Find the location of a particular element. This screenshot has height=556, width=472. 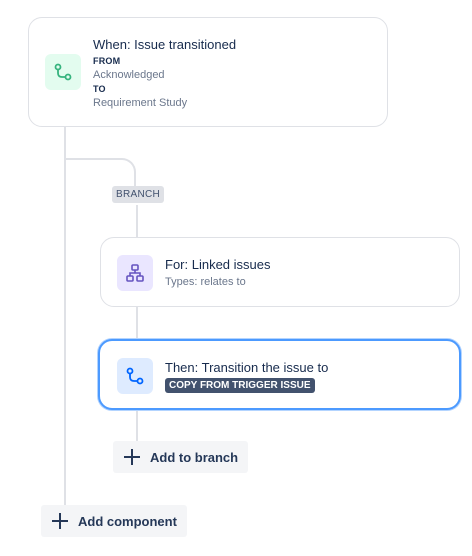

action-title: Then: Transition the issue to is located at coordinates (247, 367).